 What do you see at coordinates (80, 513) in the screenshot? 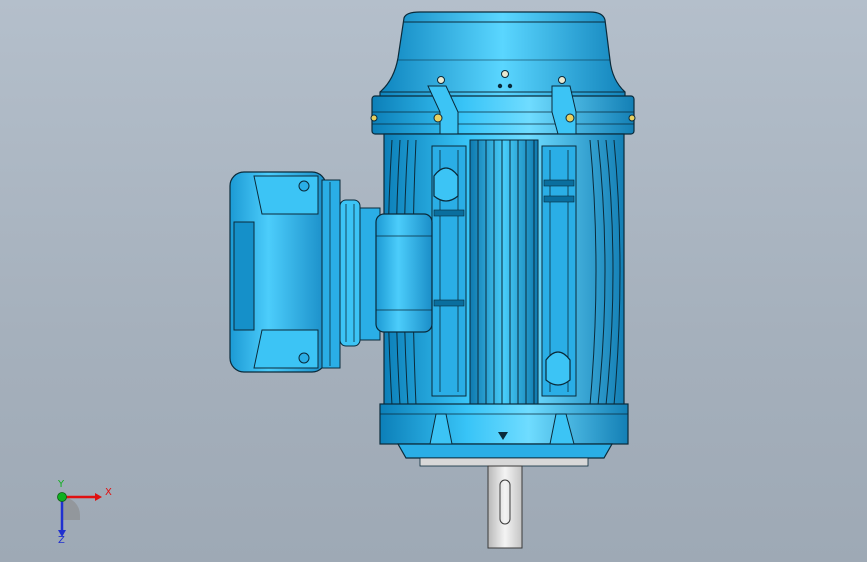
I see `coordinate-triad: X Y Z` at bounding box center [80, 513].